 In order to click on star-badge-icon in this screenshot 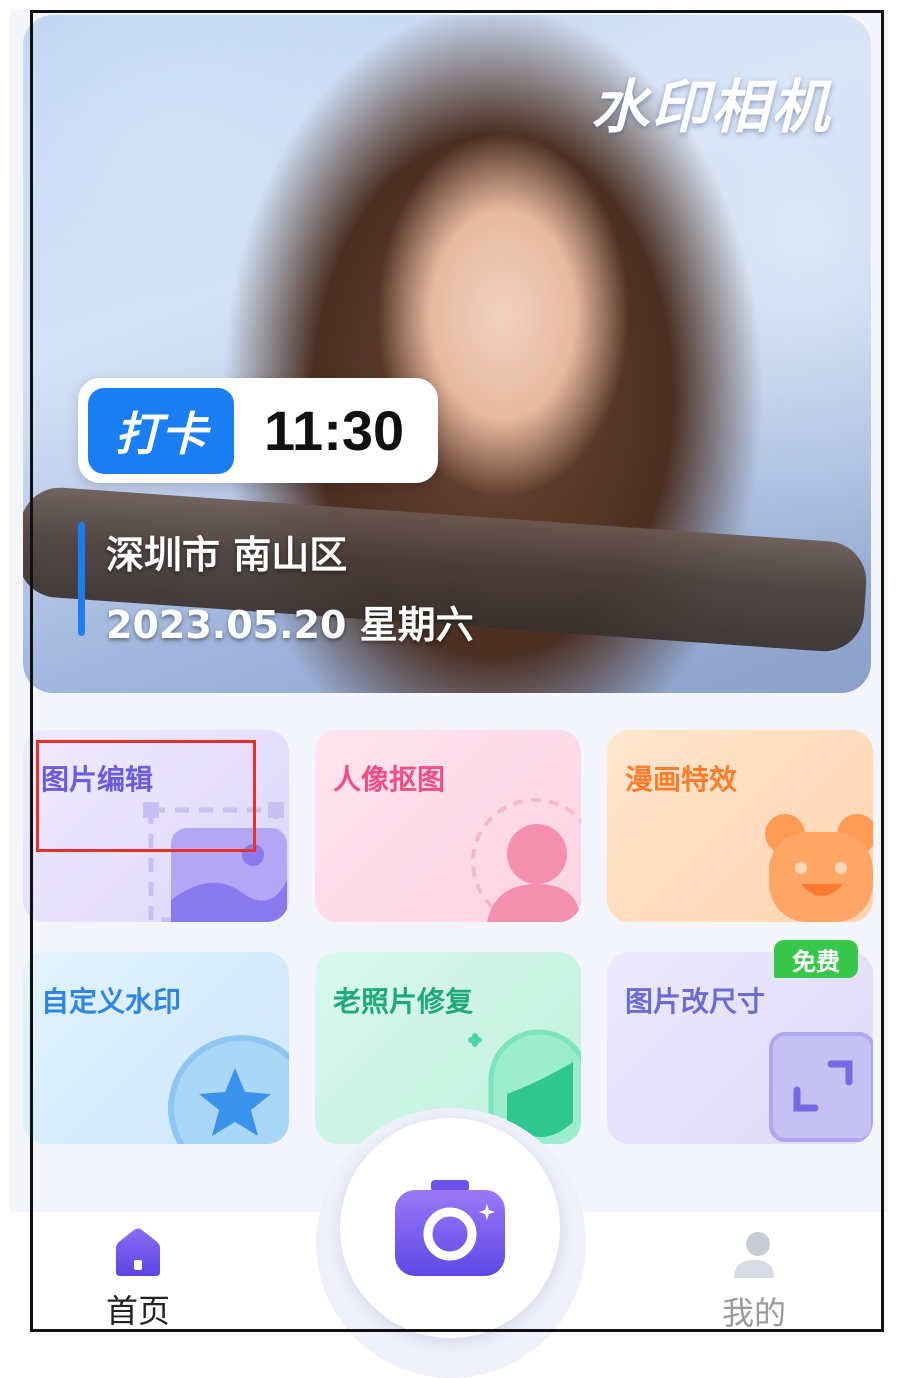, I will do `click(228, 1089)`.